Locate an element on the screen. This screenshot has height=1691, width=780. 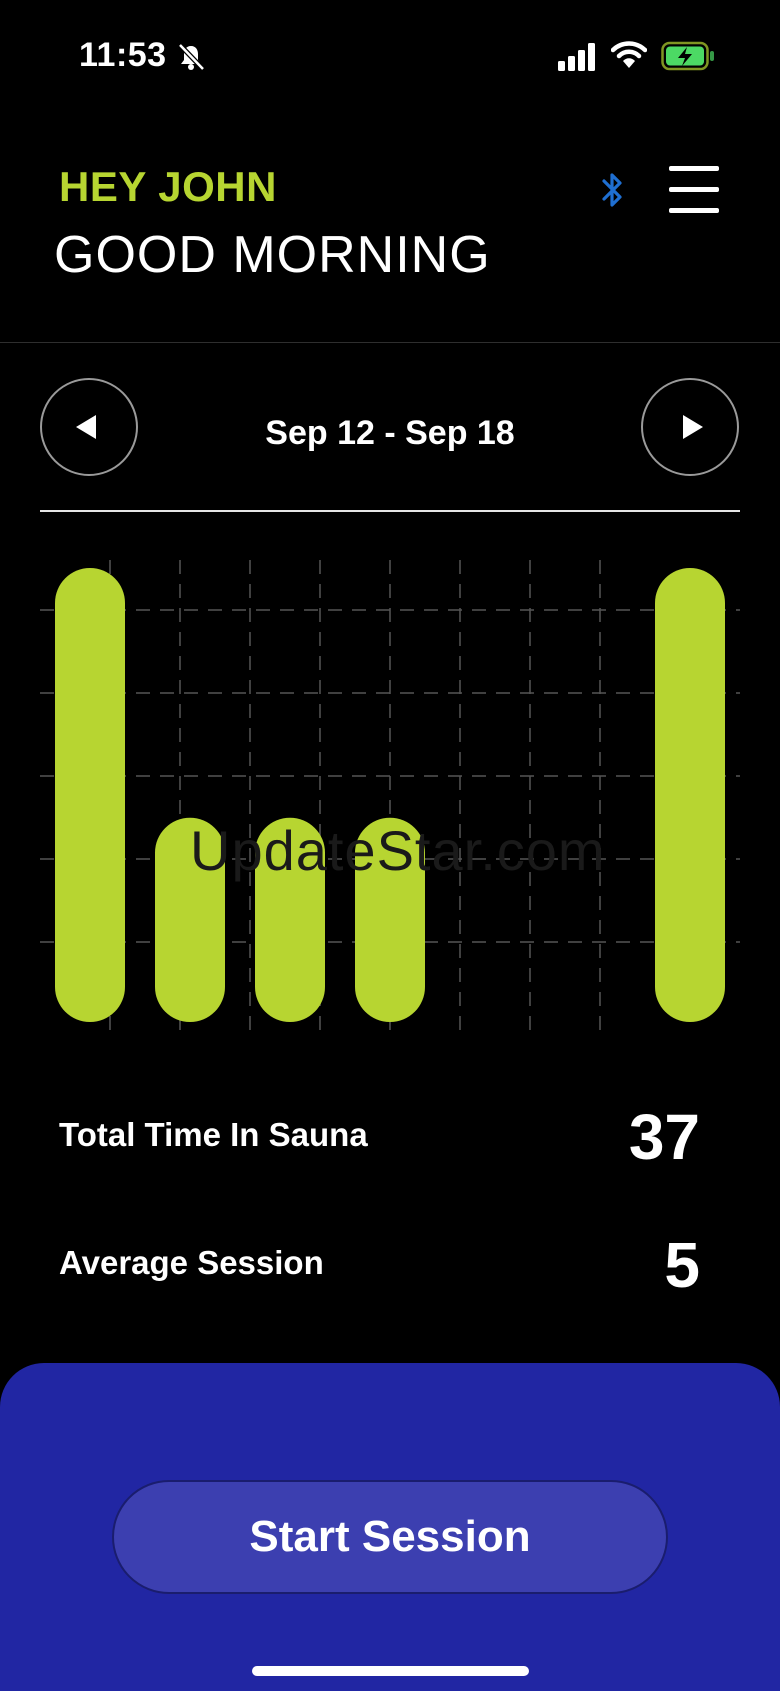
page-title: GOOD MORNING is located at coordinates (272, 255).